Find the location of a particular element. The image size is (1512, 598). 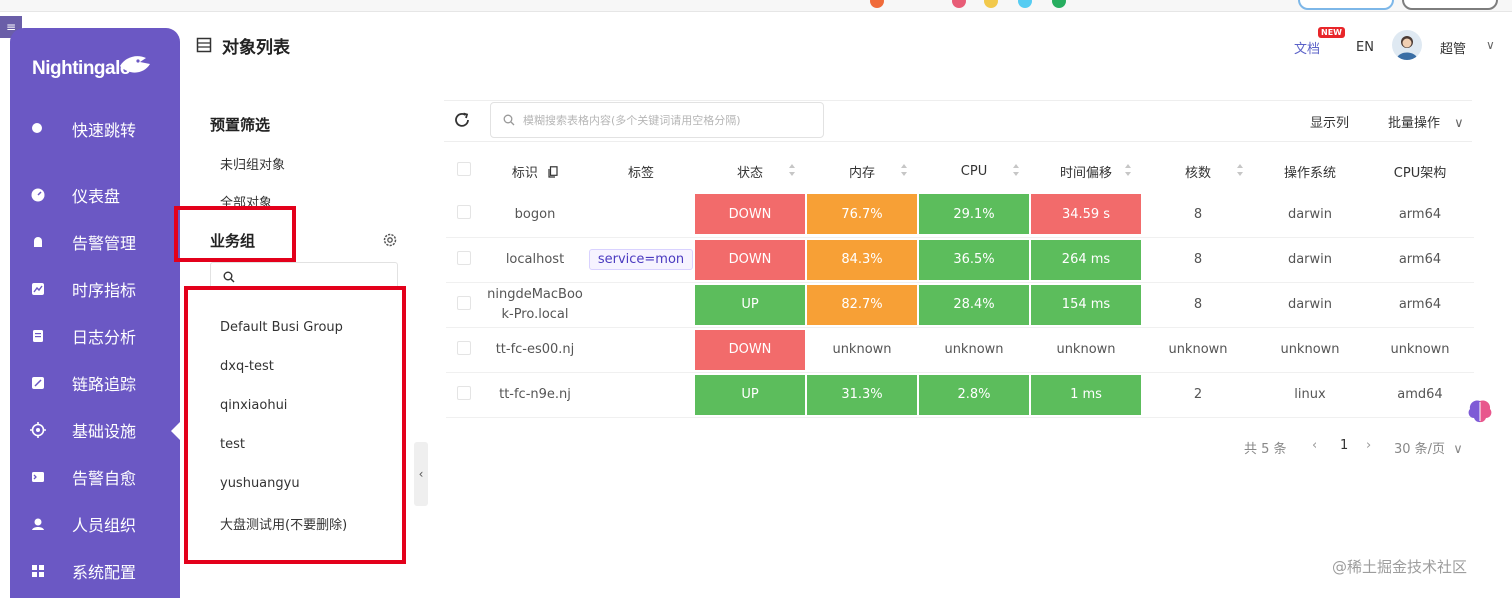

sidebar-item-self-healing: 告警自愈 is located at coordinates (95, 477).